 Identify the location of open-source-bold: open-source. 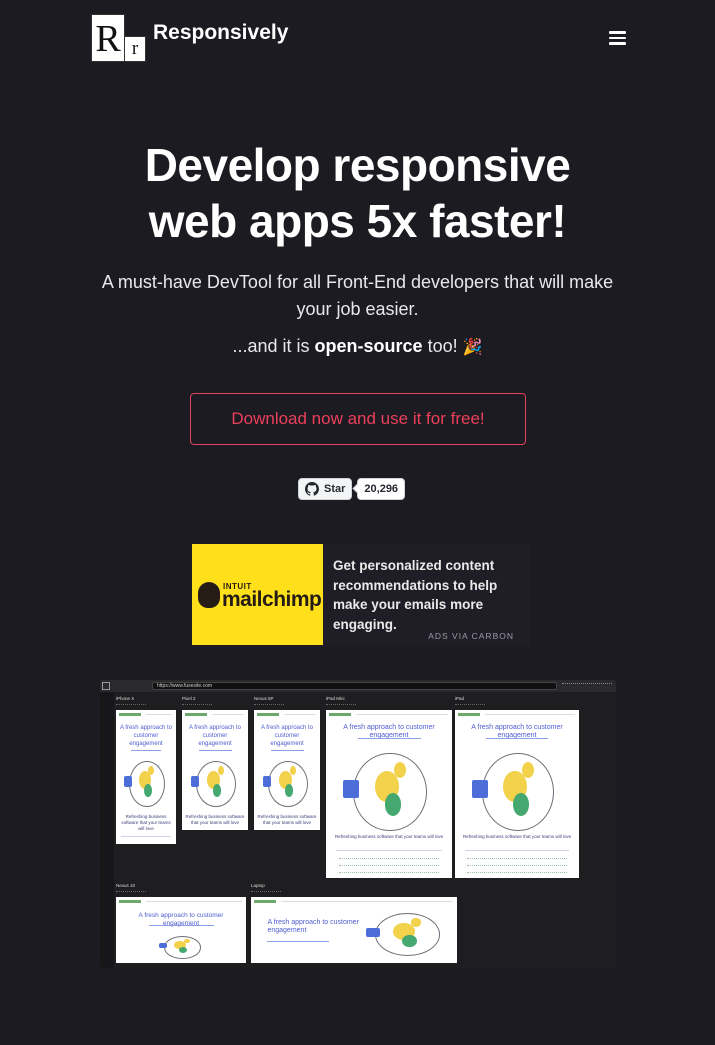
(368, 346).